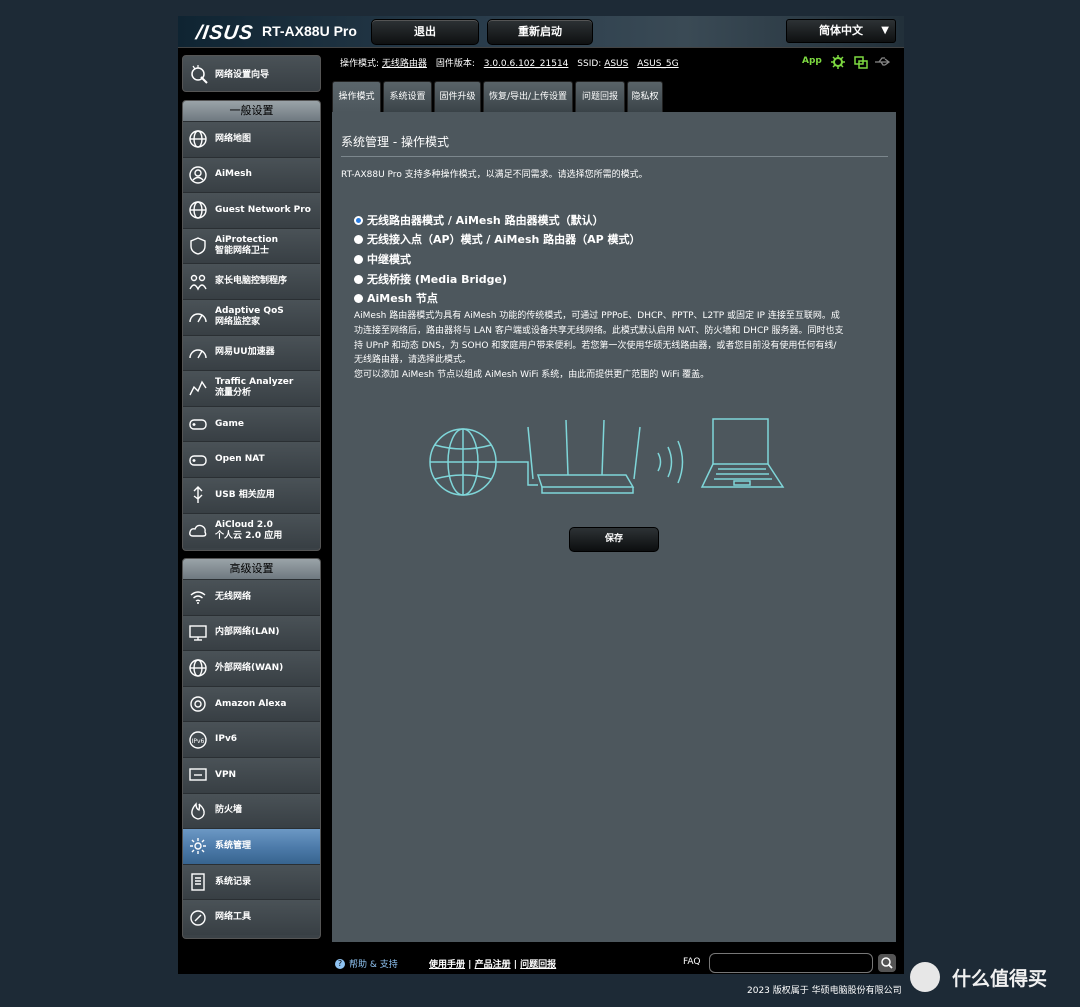  What do you see at coordinates (457, 96) in the screenshot?
I see `tab-firmware-upgrade: 固件升级` at bounding box center [457, 96].